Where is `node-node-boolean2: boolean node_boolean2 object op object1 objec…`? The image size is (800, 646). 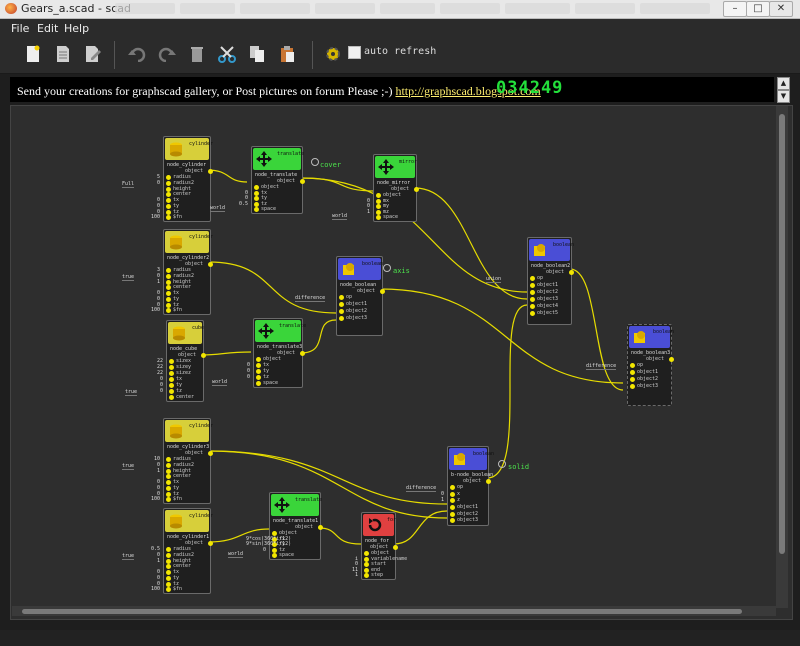 node-node-boolean2: boolean node_boolean2 object op object1 objec… is located at coordinates (530, 281).